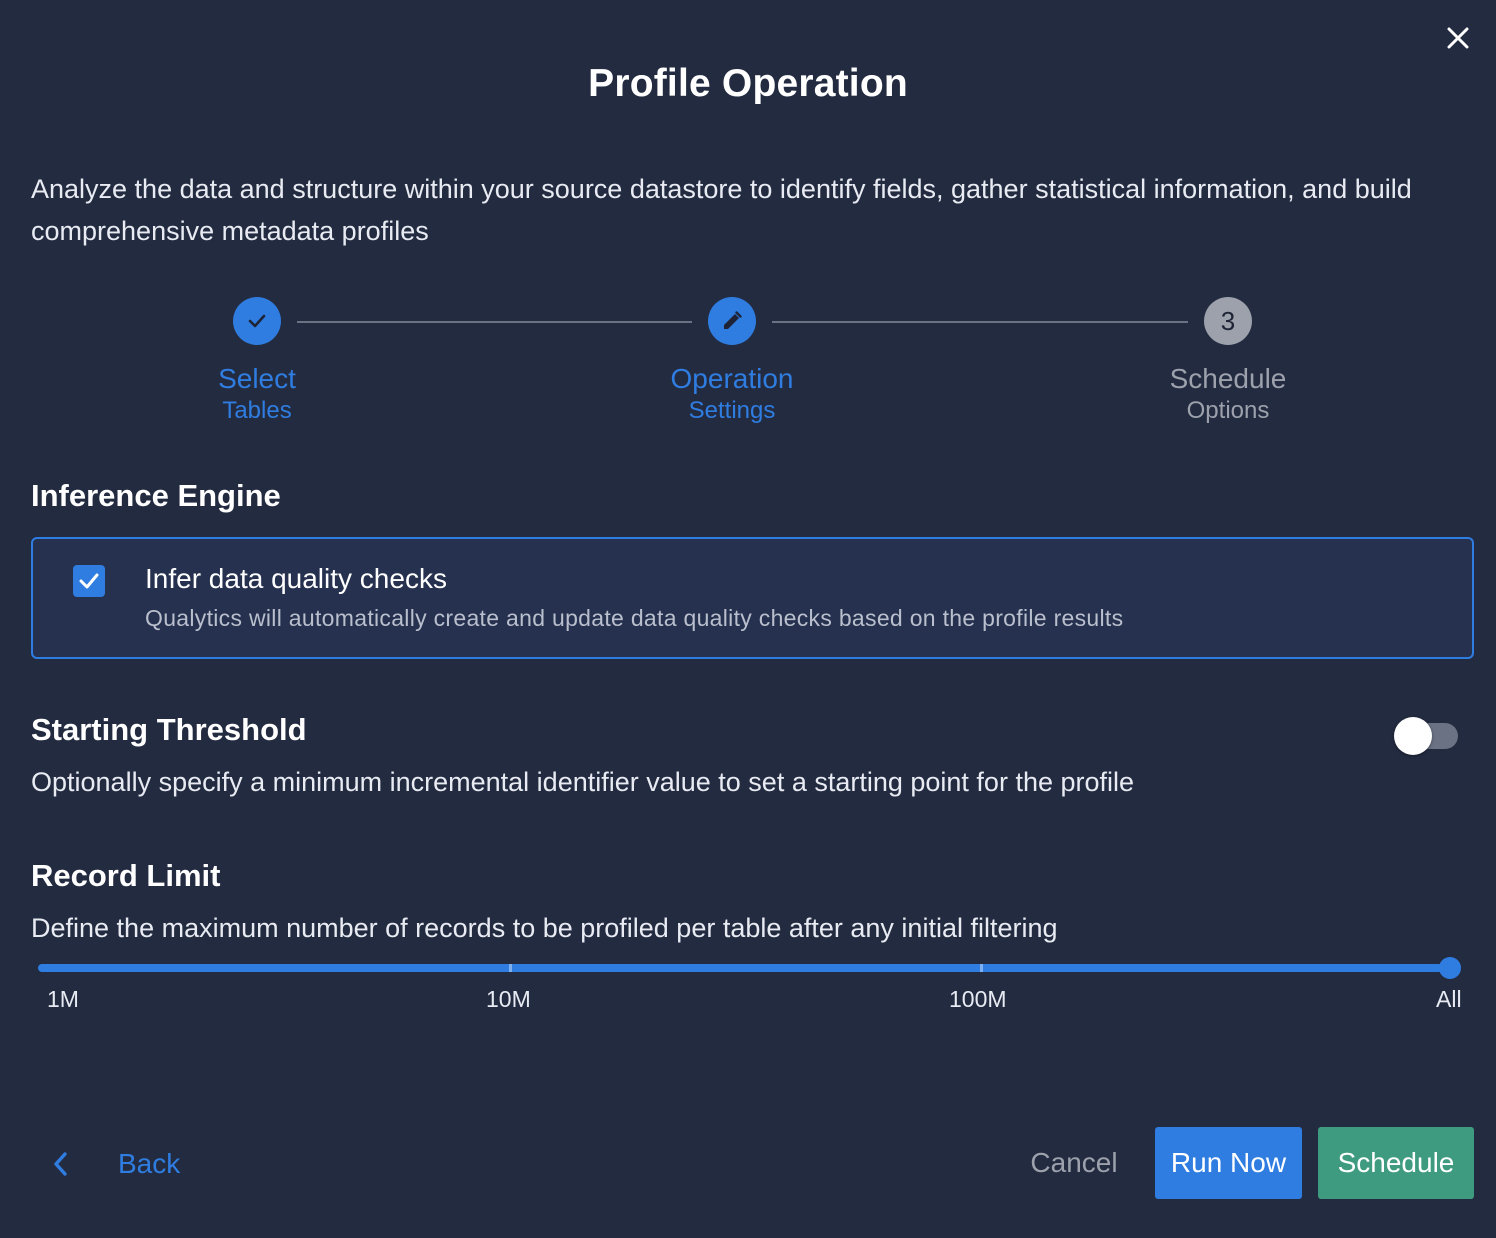  I want to click on check-icon, so click(257, 321).